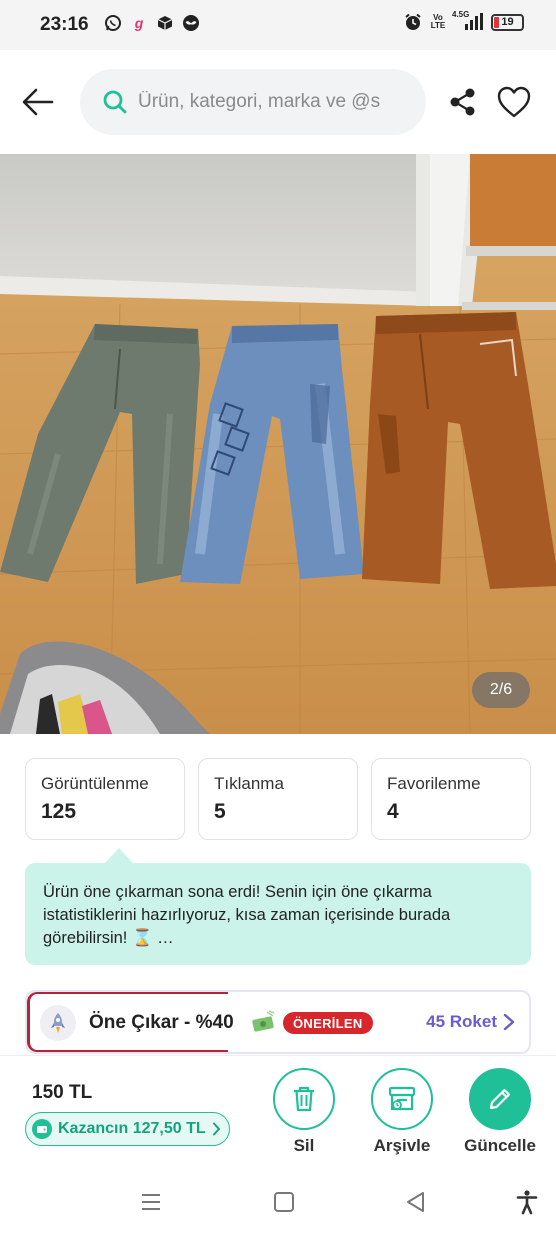  I want to click on back-arrow-icon, so click(38, 102).